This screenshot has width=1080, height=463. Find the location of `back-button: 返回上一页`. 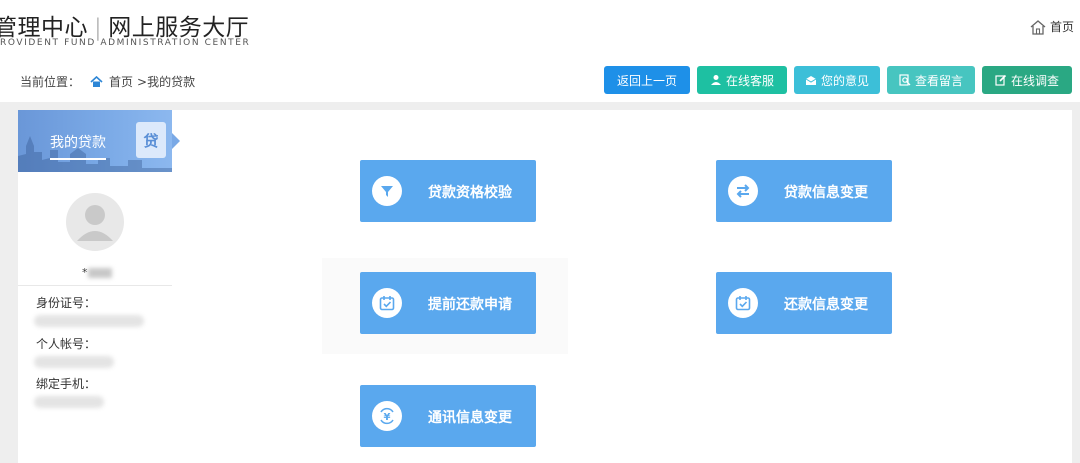

back-button: 返回上一页 is located at coordinates (647, 80).